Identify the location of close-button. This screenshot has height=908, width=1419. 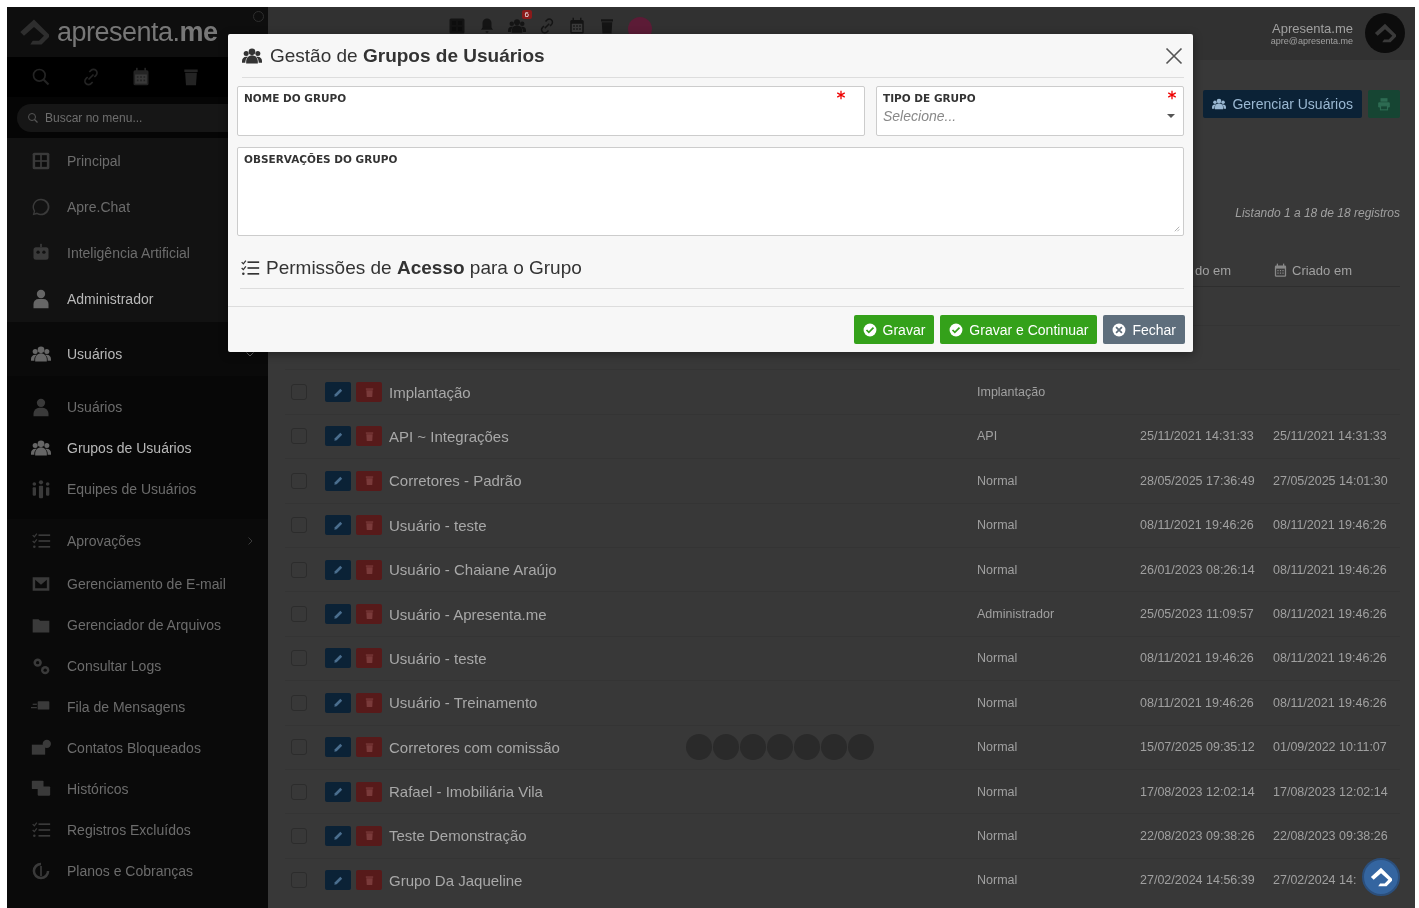
(1174, 55).